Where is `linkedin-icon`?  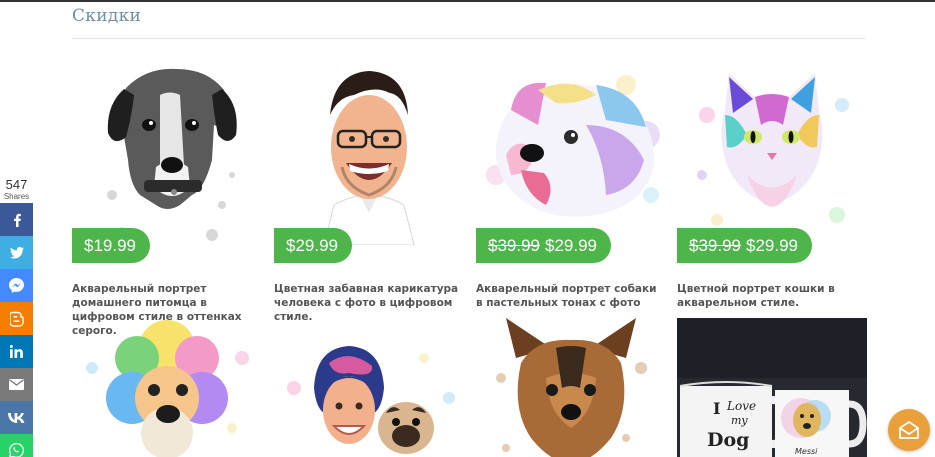 linkedin-icon is located at coordinates (16, 351).